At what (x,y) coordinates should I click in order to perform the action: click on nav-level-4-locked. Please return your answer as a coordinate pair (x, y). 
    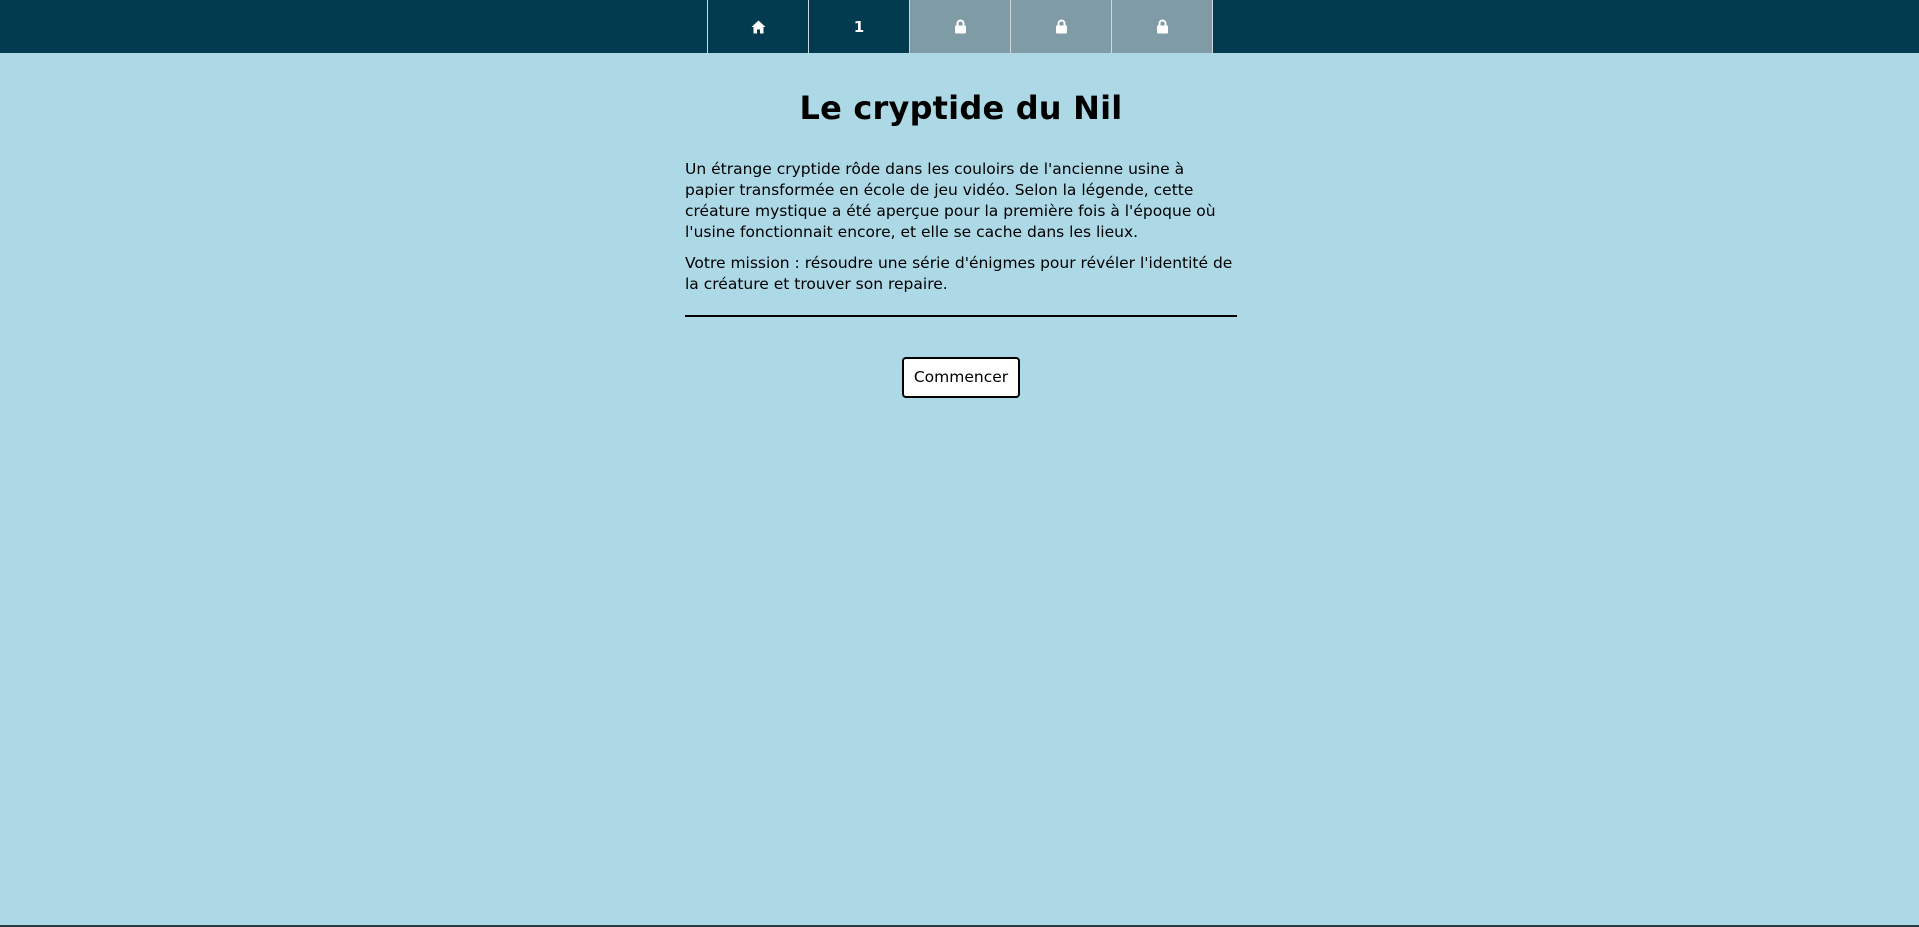
    Looking at the image, I should click on (1162, 26).